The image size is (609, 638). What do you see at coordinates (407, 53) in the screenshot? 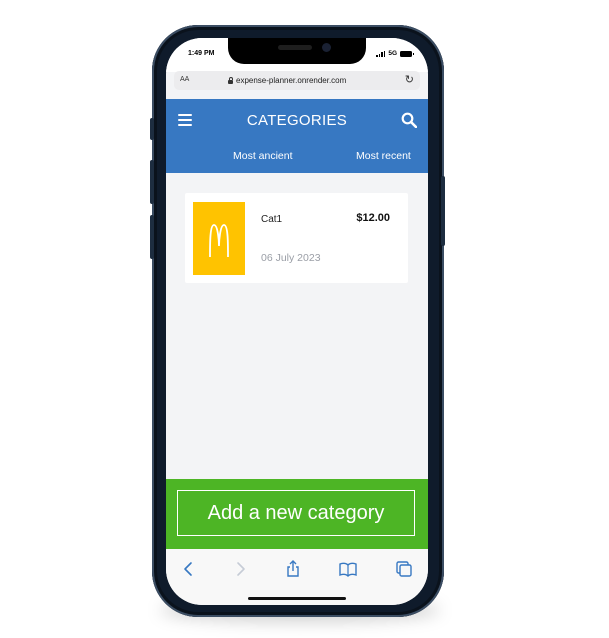
I see `battery-icon` at bounding box center [407, 53].